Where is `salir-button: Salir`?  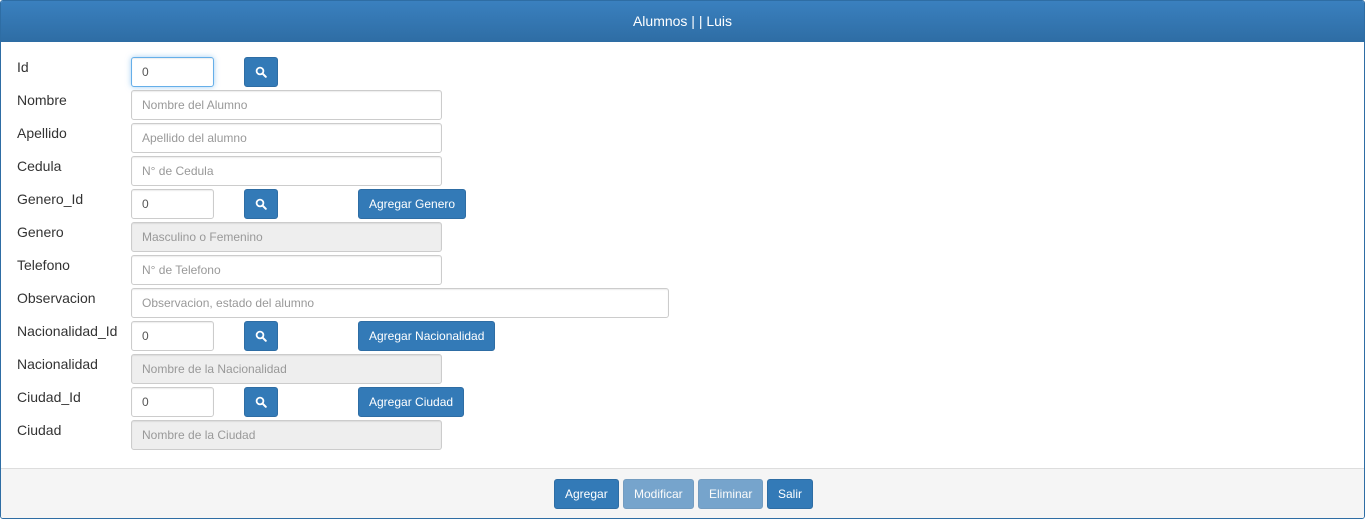 salir-button: Salir is located at coordinates (790, 494).